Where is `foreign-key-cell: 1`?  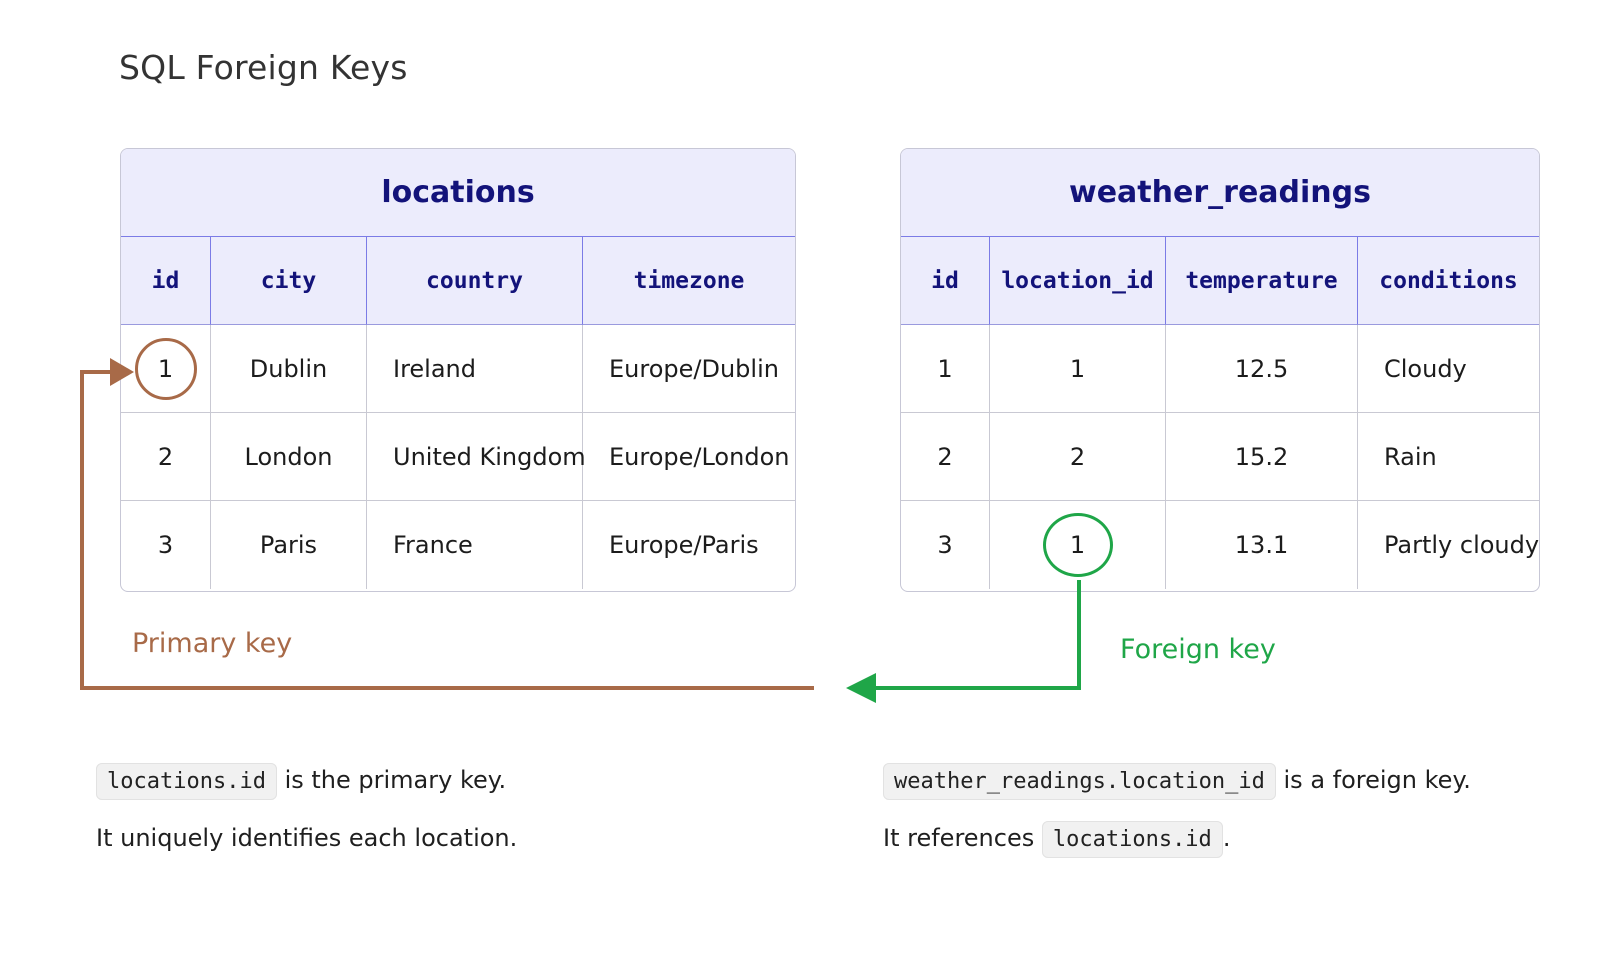
foreign-key-cell: 1 is located at coordinates (1078, 545).